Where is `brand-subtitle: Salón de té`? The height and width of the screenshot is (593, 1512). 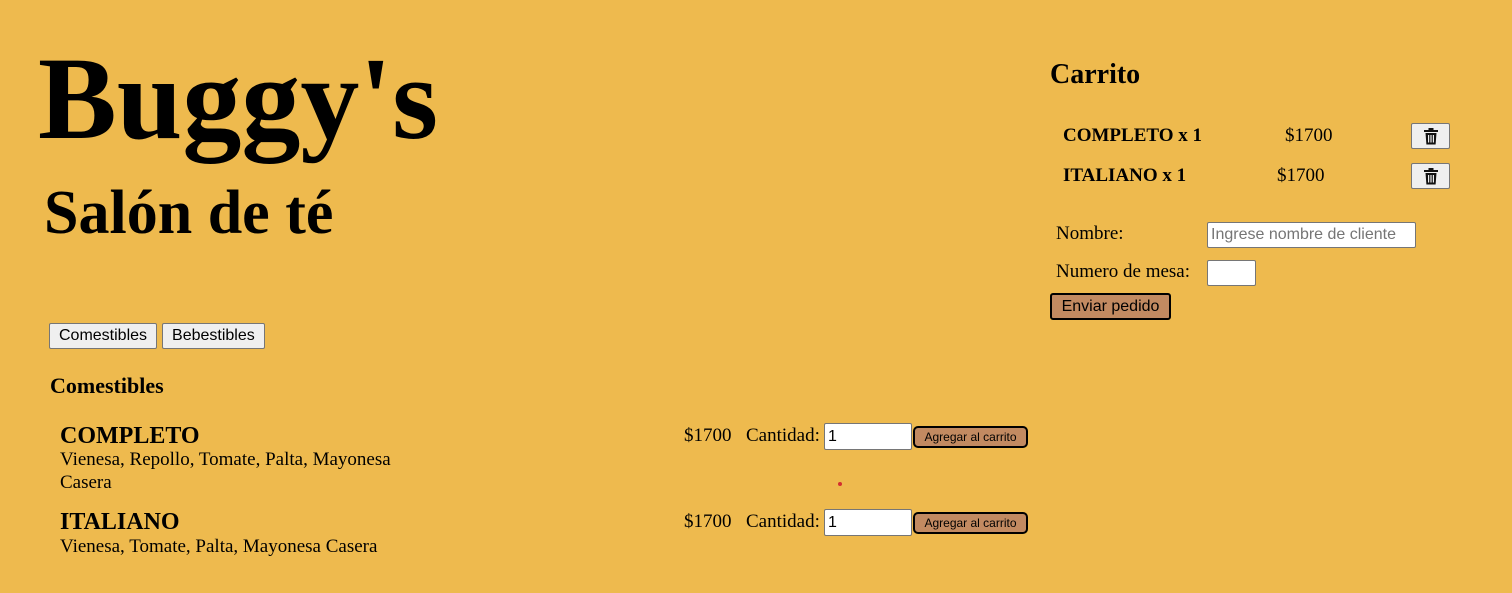
brand-subtitle: Salón de té is located at coordinates (189, 213).